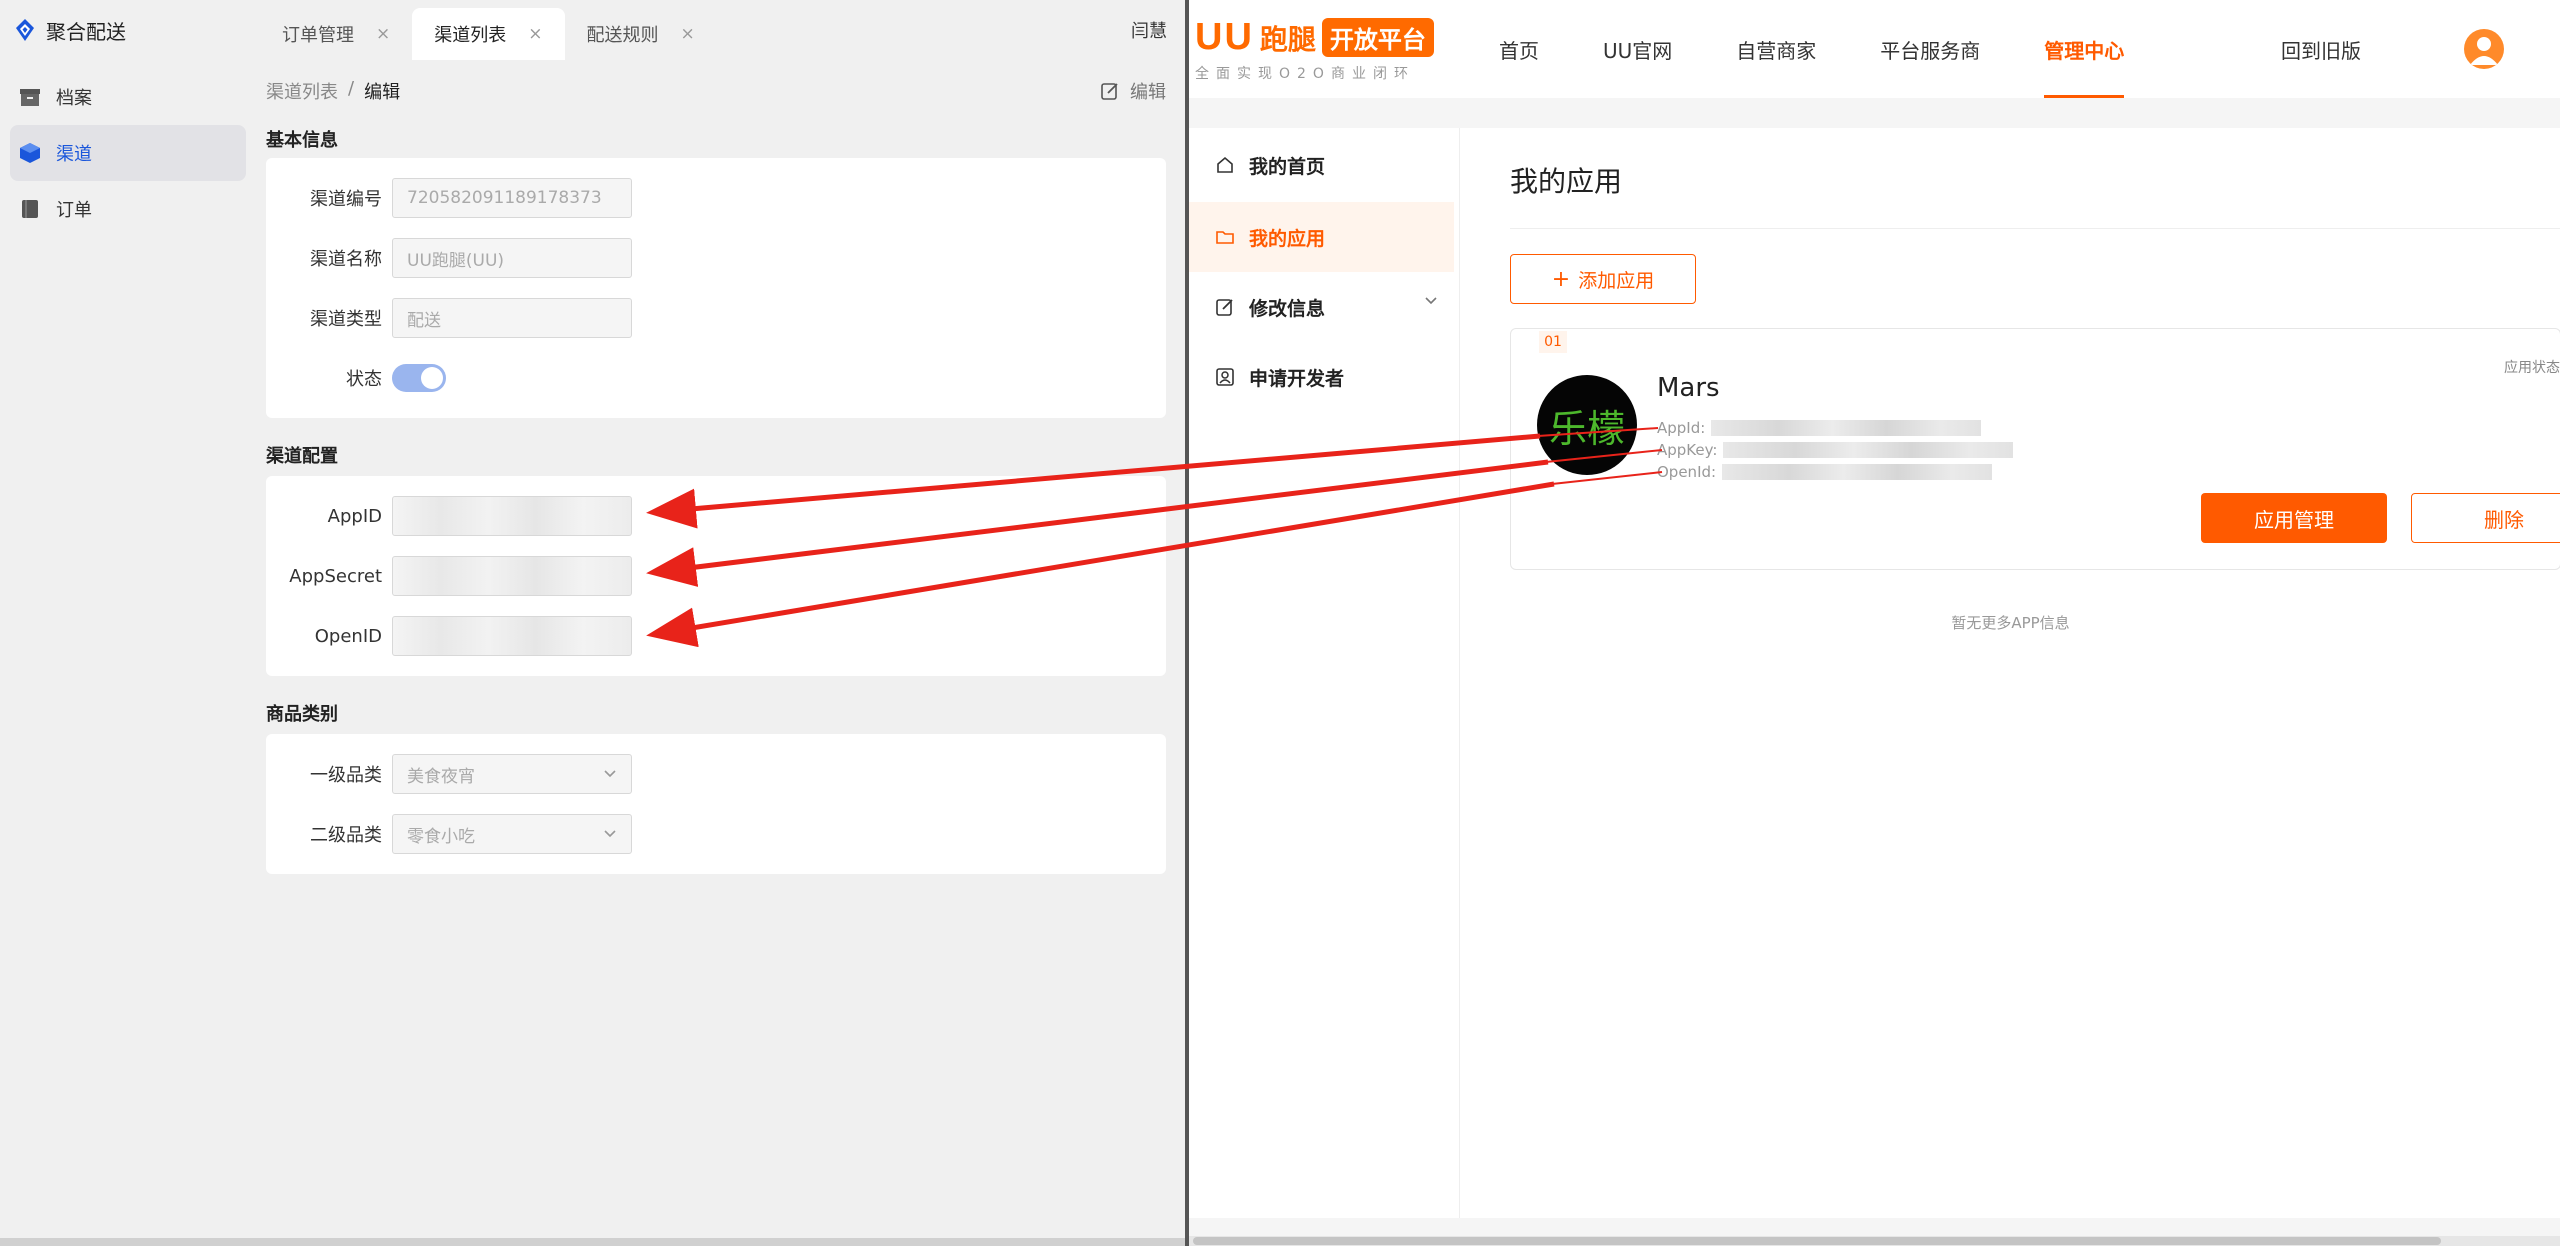 The width and height of the screenshot is (2560, 1246). What do you see at coordinates (302, 140) in the screenshot?
I see `section-title-basic: 基本信息` at bounding box center [302, 140].